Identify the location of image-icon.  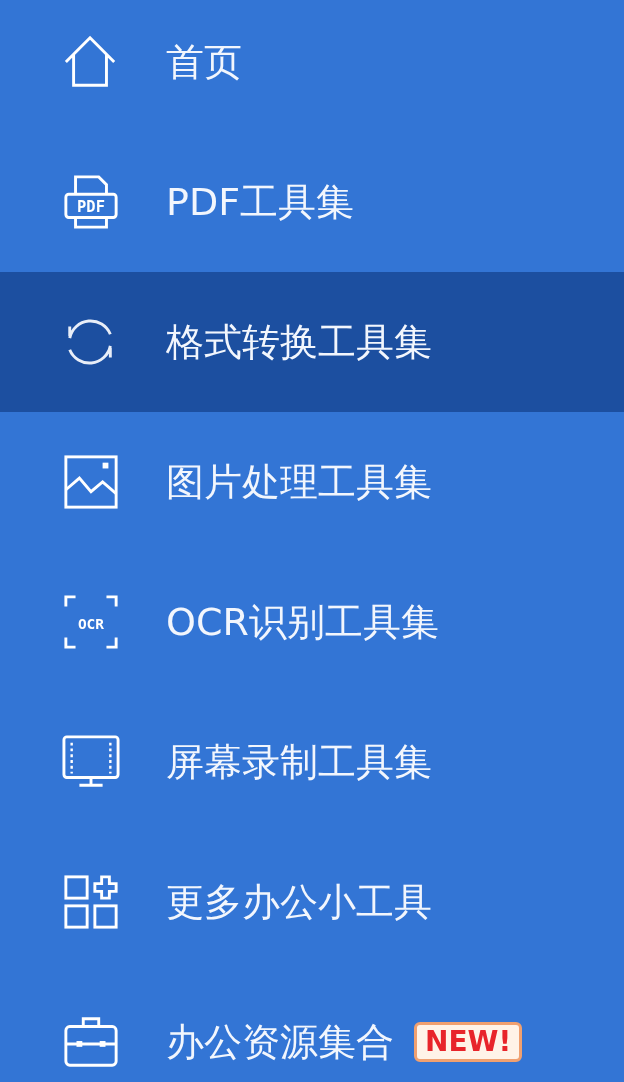
(91, 482).